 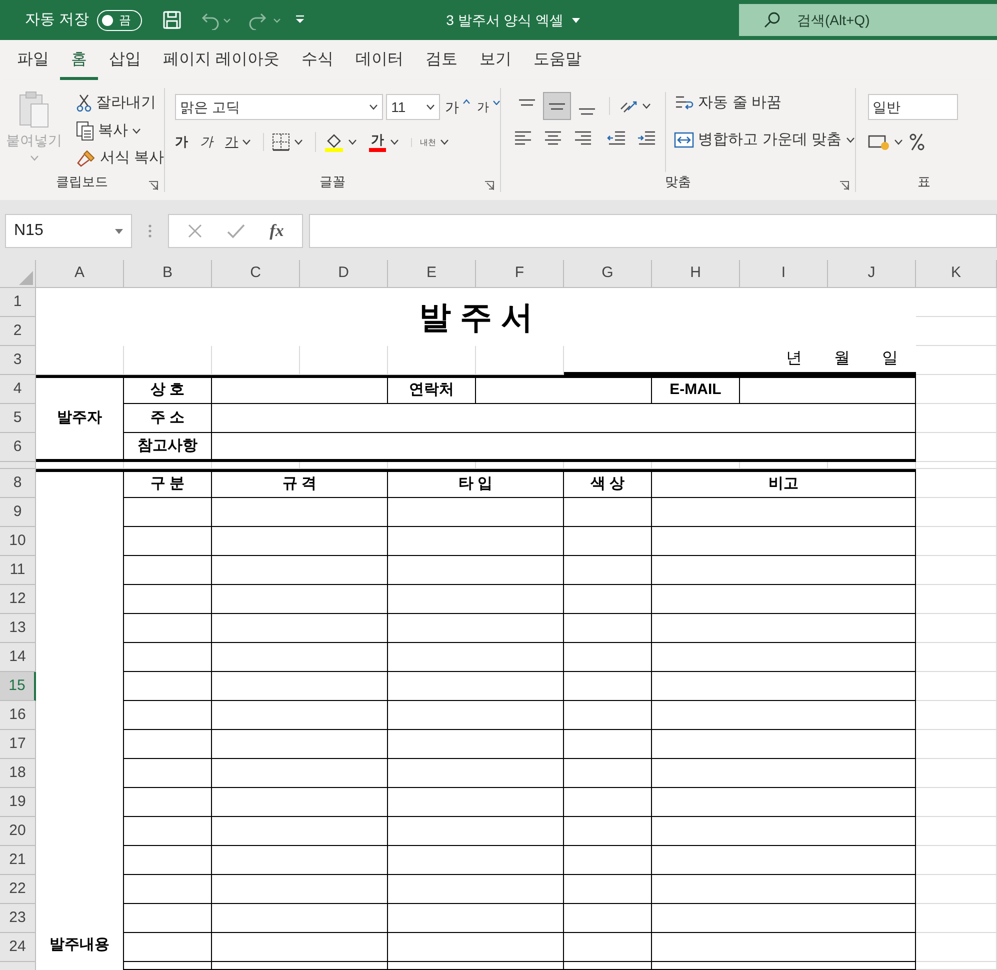 I want to click on row-header: 20, so click(x=18, y=831).